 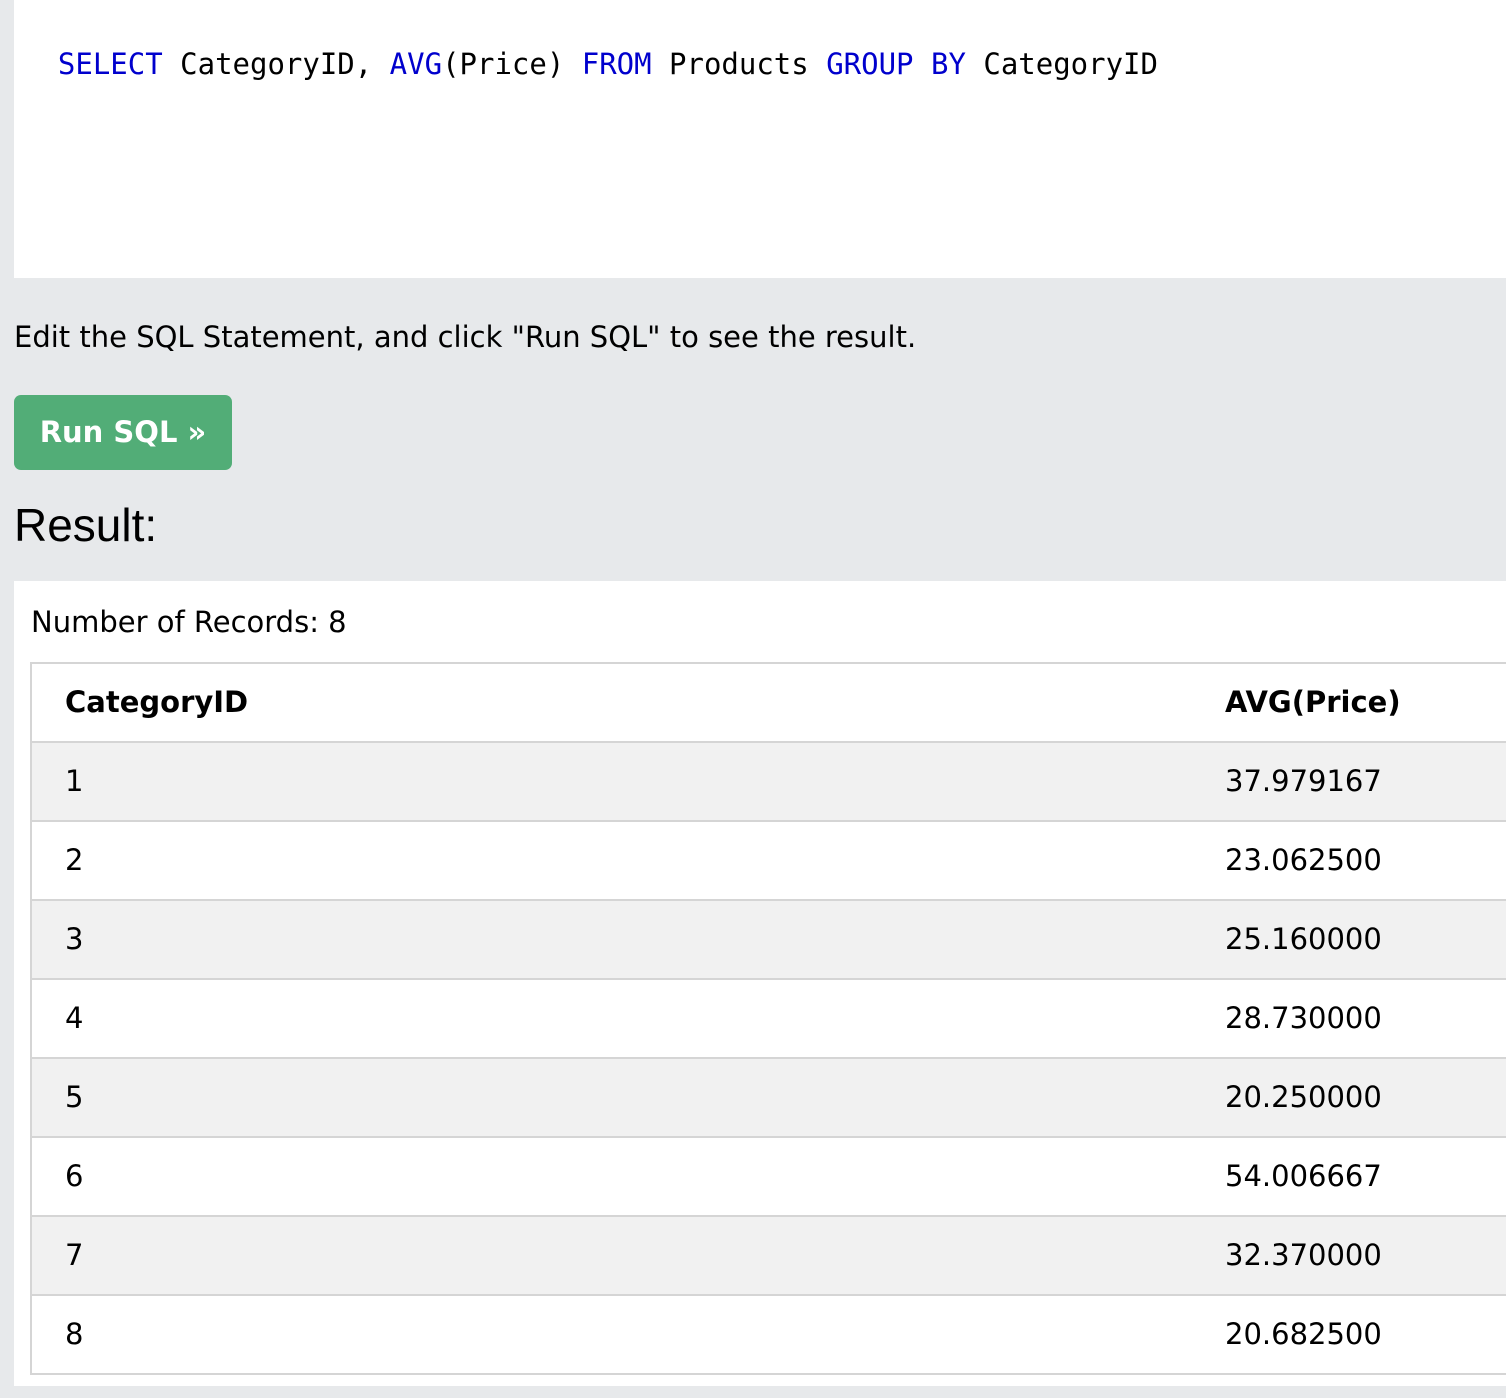 I want to click on cell-avg-price: 25.160000, so click(x=1303, y=939).